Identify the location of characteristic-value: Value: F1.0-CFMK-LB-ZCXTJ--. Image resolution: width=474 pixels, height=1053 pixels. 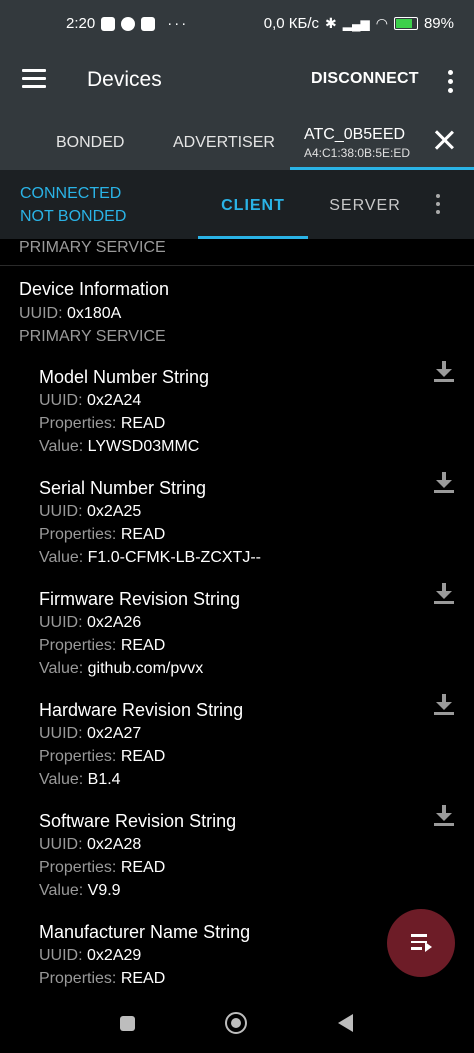
(150, 557).